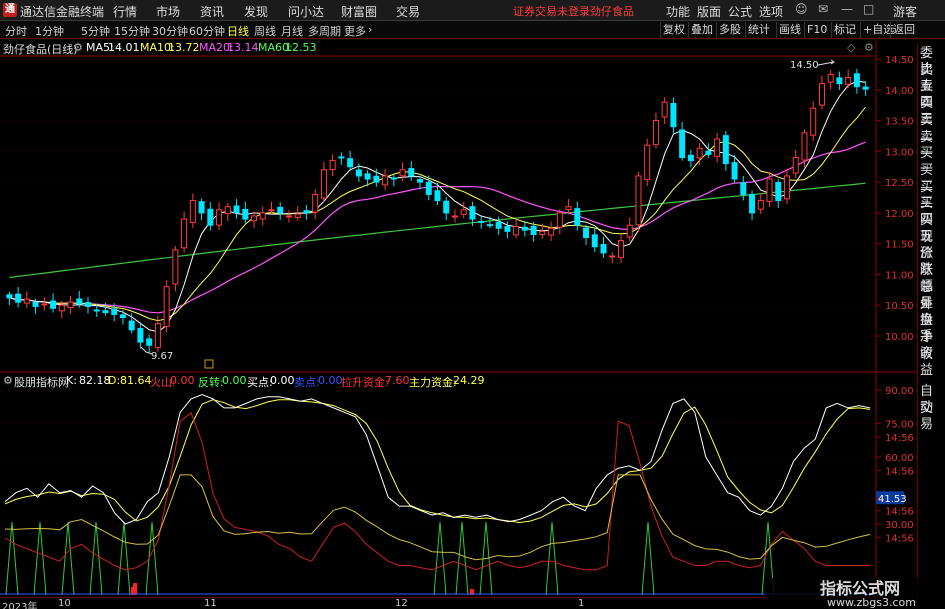 This screenshot has height=609, width=945. What do you see at coordinates (71, 380) in the screenshot?
I see `k-label: K:` at bounding box center [71, 380].